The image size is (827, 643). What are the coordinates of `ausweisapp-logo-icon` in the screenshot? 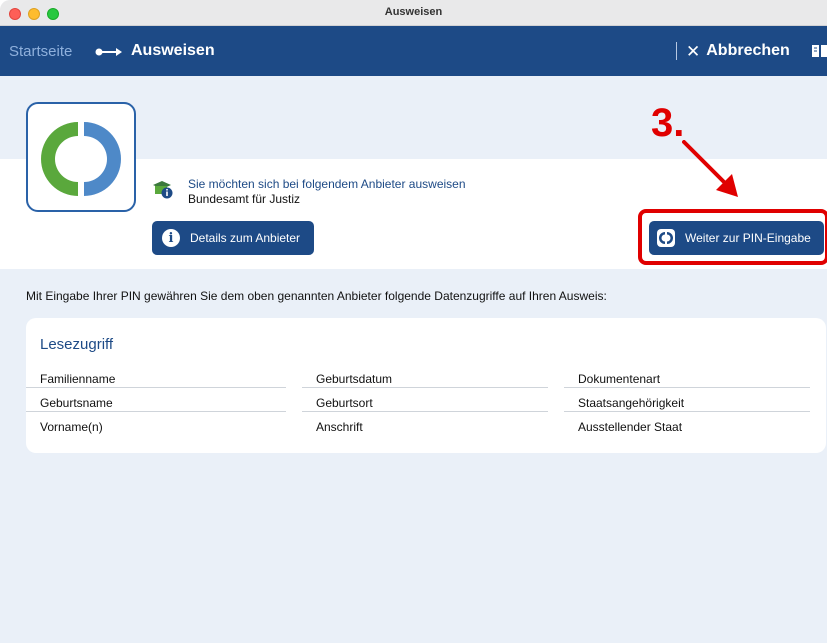 It's located at (81, 159).